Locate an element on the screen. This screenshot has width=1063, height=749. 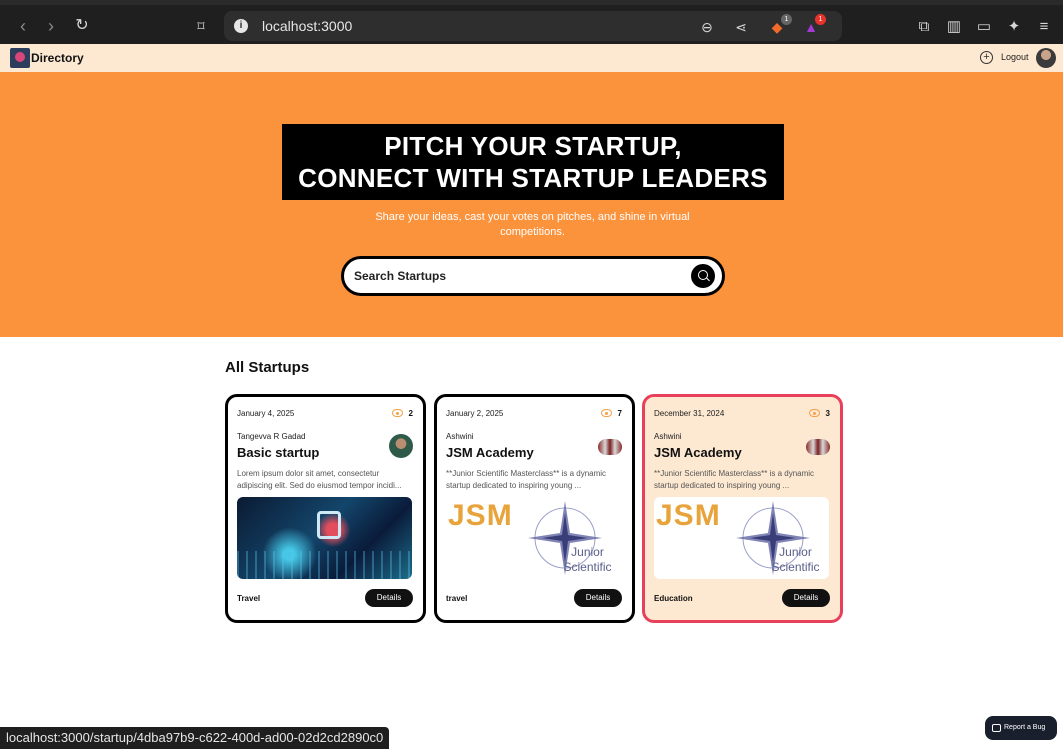
card-date: January 4, 2025 is located at coordinates (266, 413).